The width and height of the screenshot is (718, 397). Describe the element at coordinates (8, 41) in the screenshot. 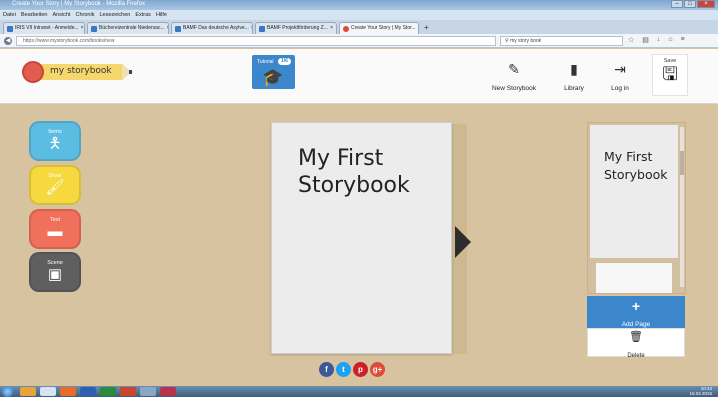

I see `back-icon: ◀` at that location.